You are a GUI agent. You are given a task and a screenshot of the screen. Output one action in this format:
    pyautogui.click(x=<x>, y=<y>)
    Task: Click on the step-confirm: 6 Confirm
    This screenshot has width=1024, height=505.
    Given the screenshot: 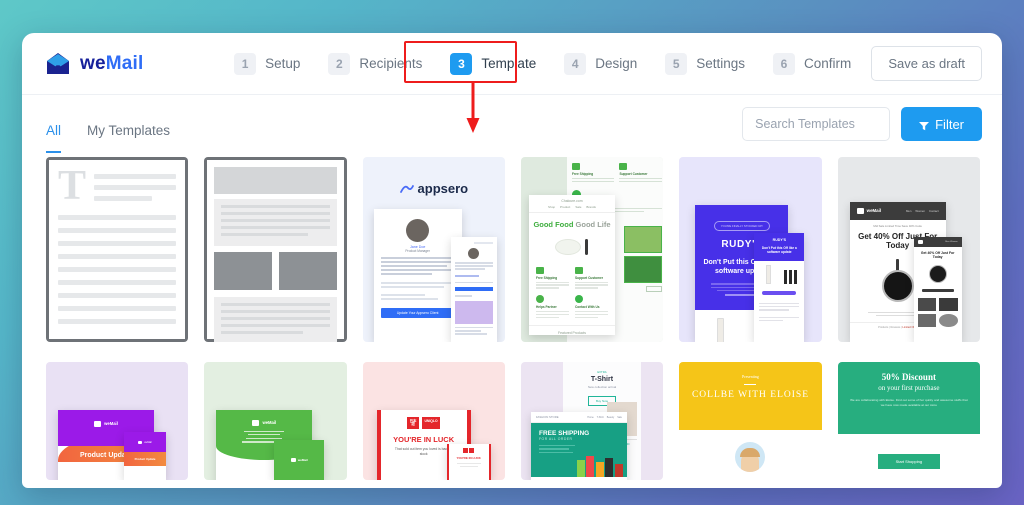 What is the action you would take?
    pyautogui.click(x=812, y=63)
    